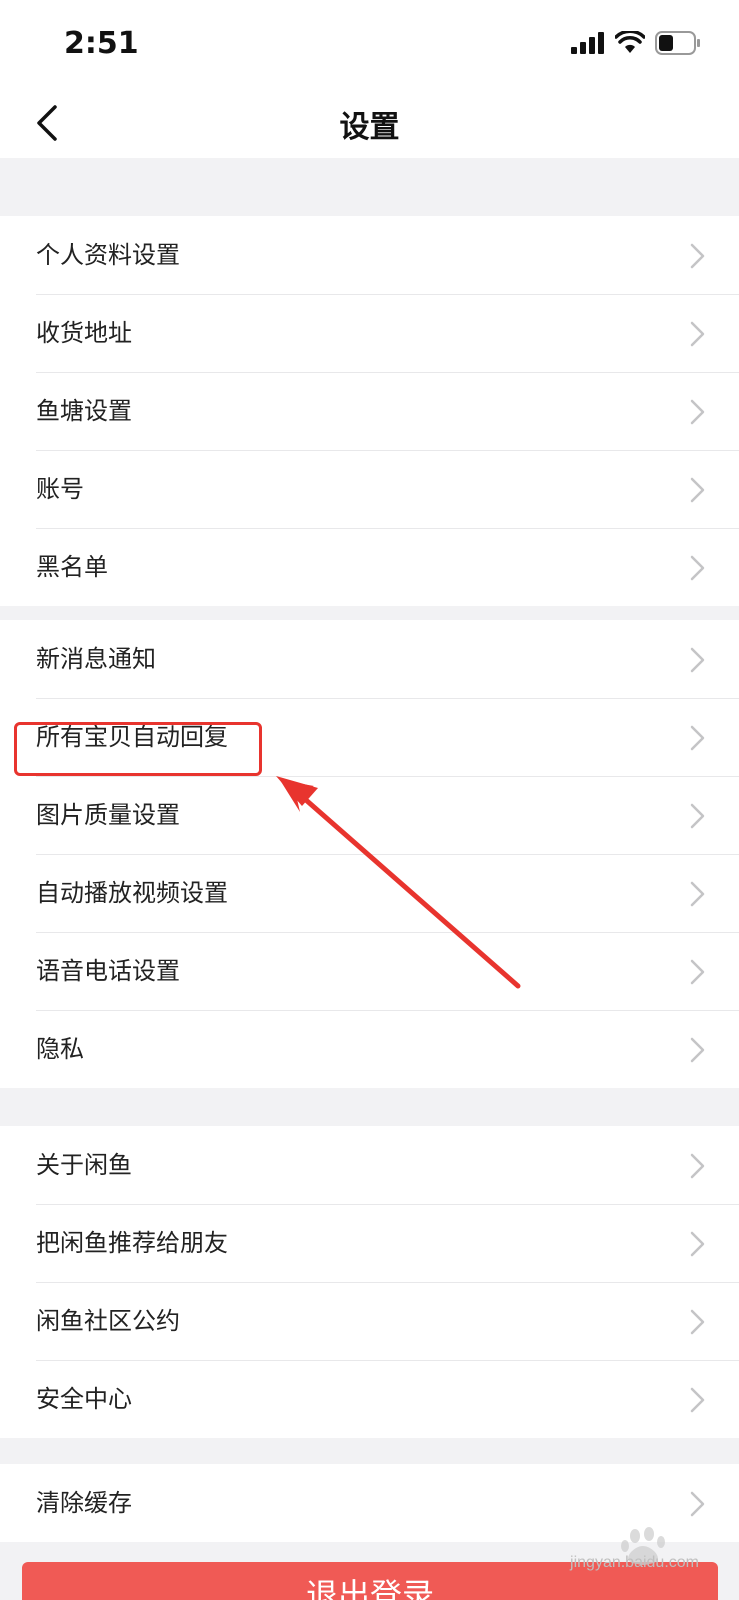 This screenshot has width=739, height=1600. I want to click on settings-item-label: 收货地址, so click(84, 333).